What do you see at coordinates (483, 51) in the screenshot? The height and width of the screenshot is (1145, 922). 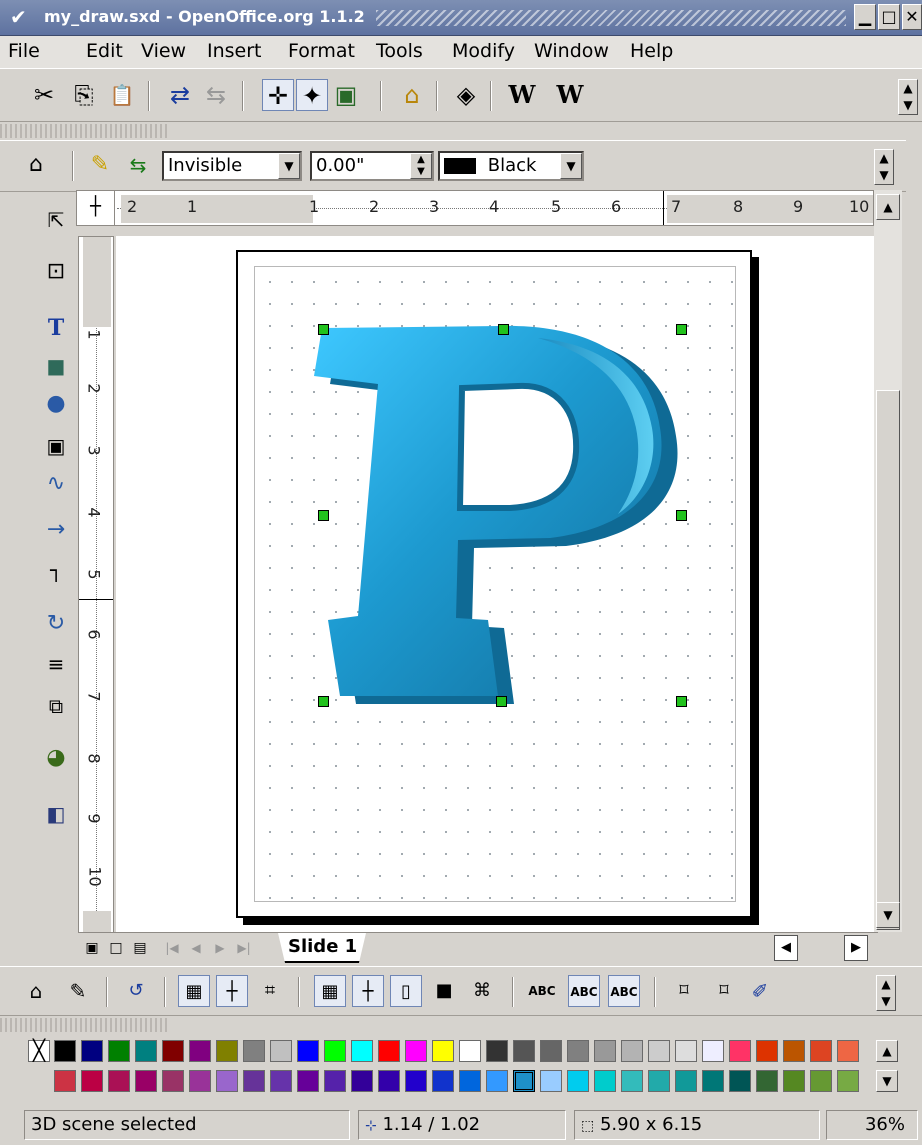 I see `menu-modify: Modify` at bounding box center [483, 51].